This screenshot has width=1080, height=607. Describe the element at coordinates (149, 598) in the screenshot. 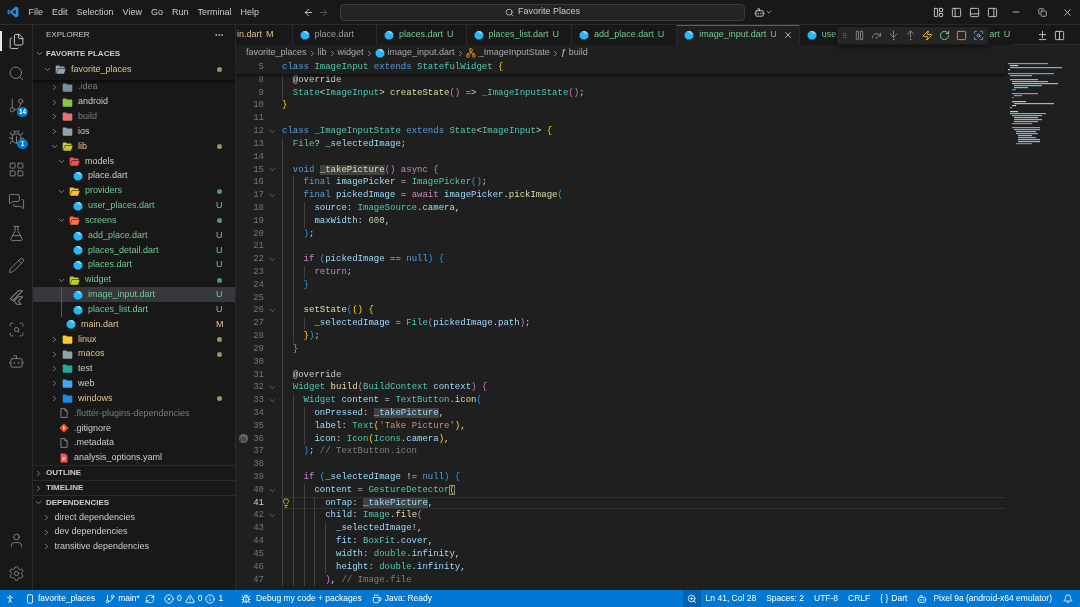

I see `sync-icon` at that location.